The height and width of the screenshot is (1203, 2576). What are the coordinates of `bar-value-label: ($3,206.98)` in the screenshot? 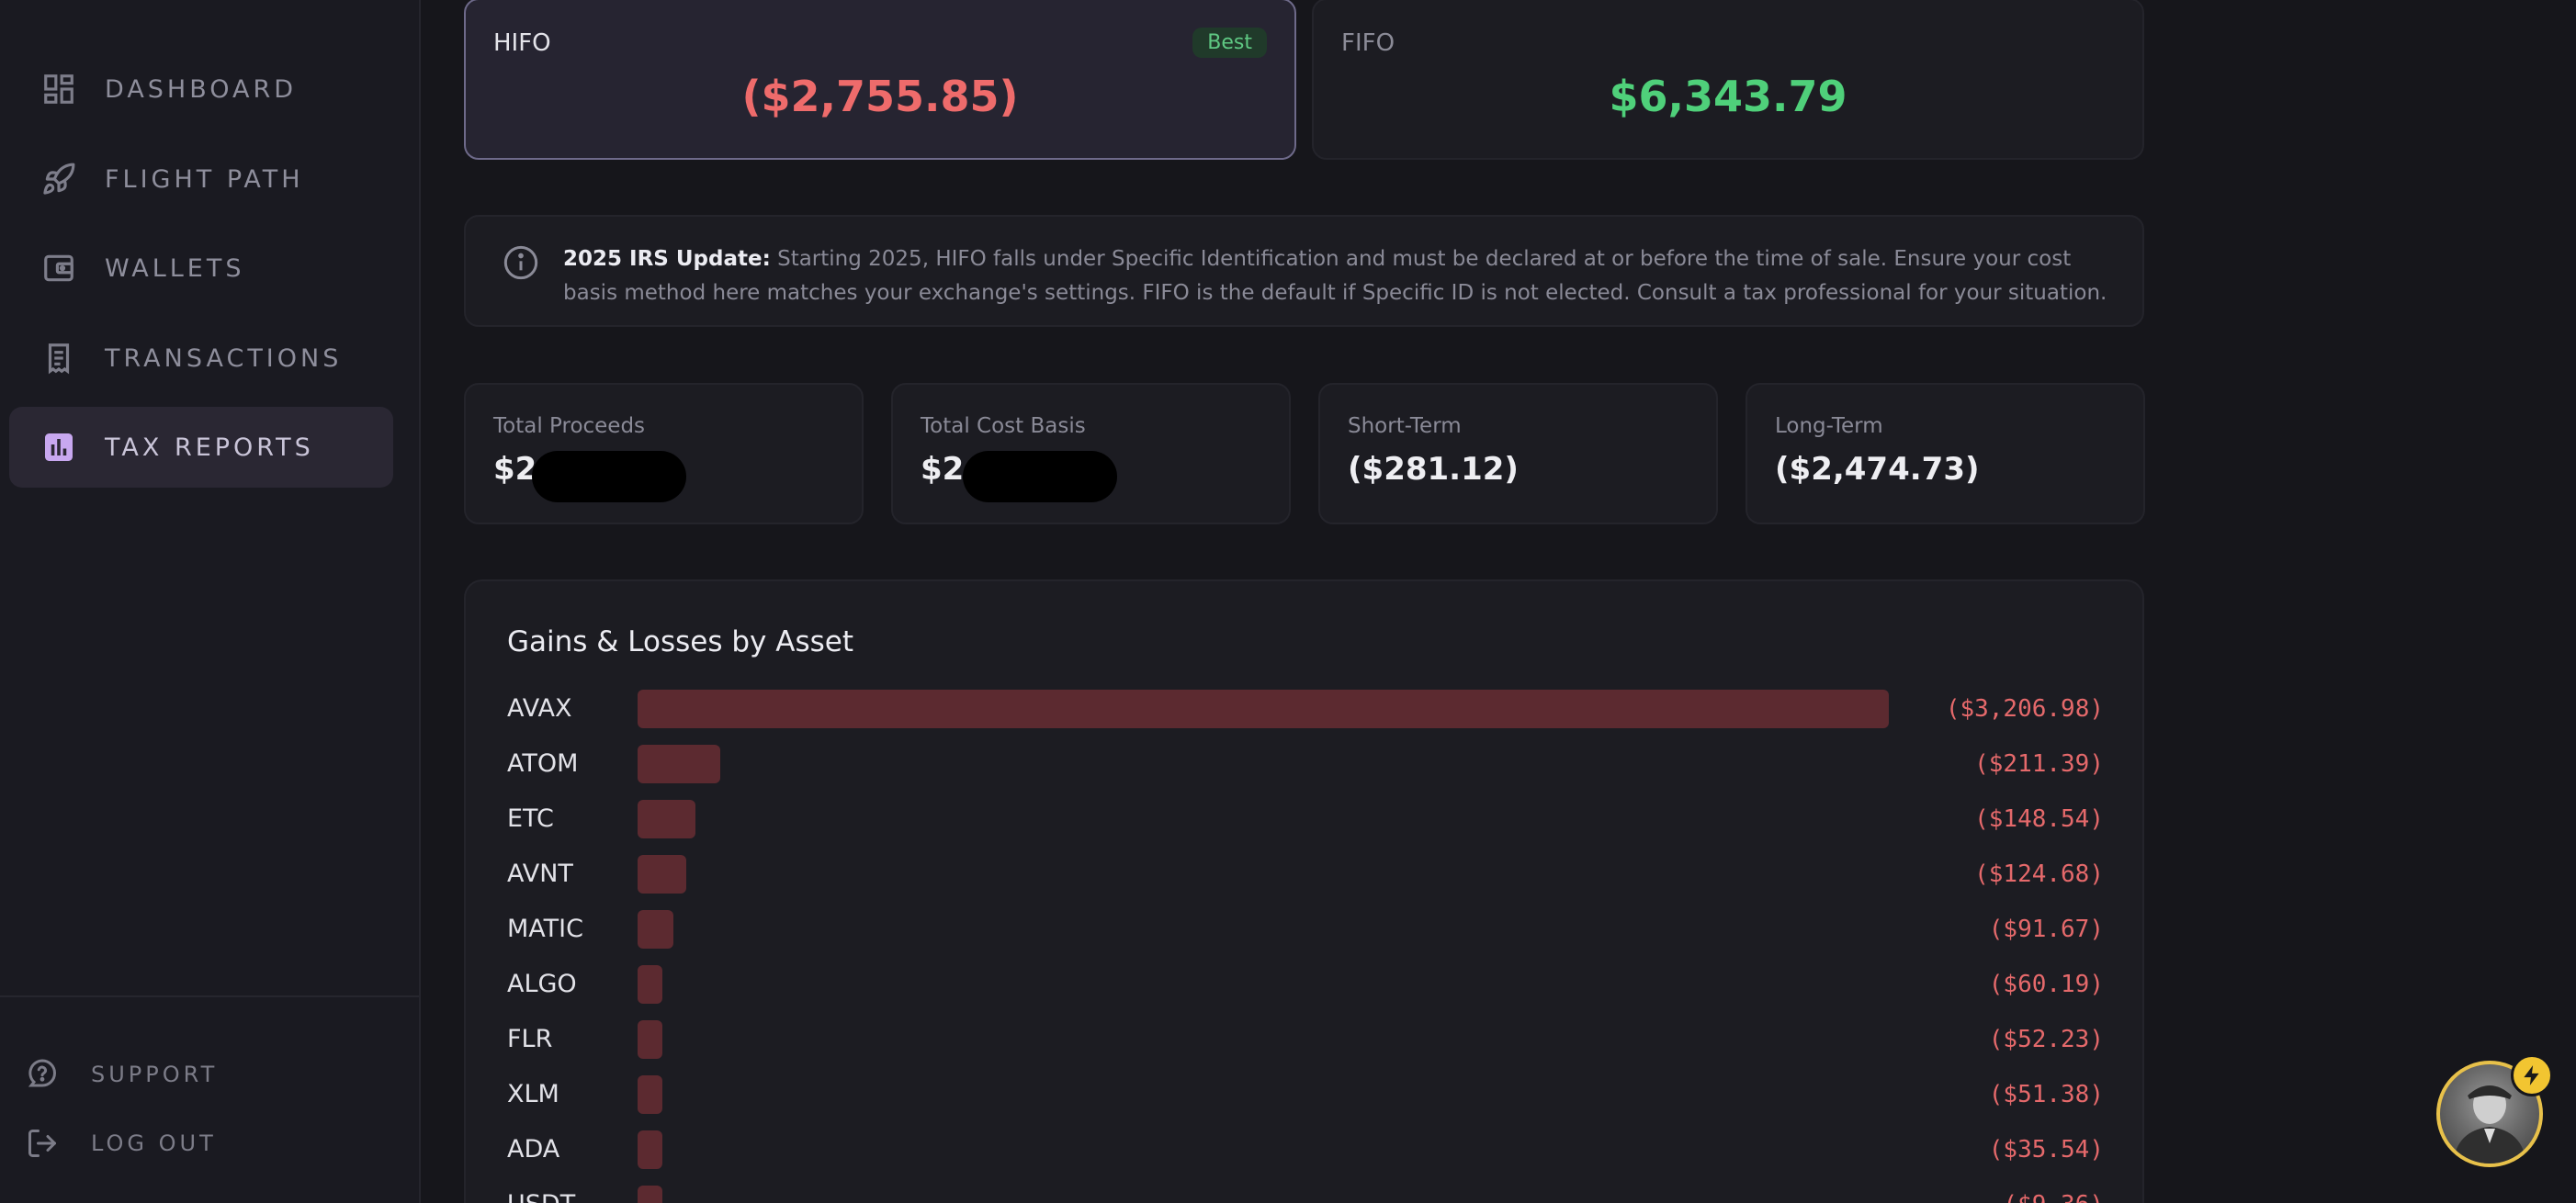 It's located at (2024, 709).